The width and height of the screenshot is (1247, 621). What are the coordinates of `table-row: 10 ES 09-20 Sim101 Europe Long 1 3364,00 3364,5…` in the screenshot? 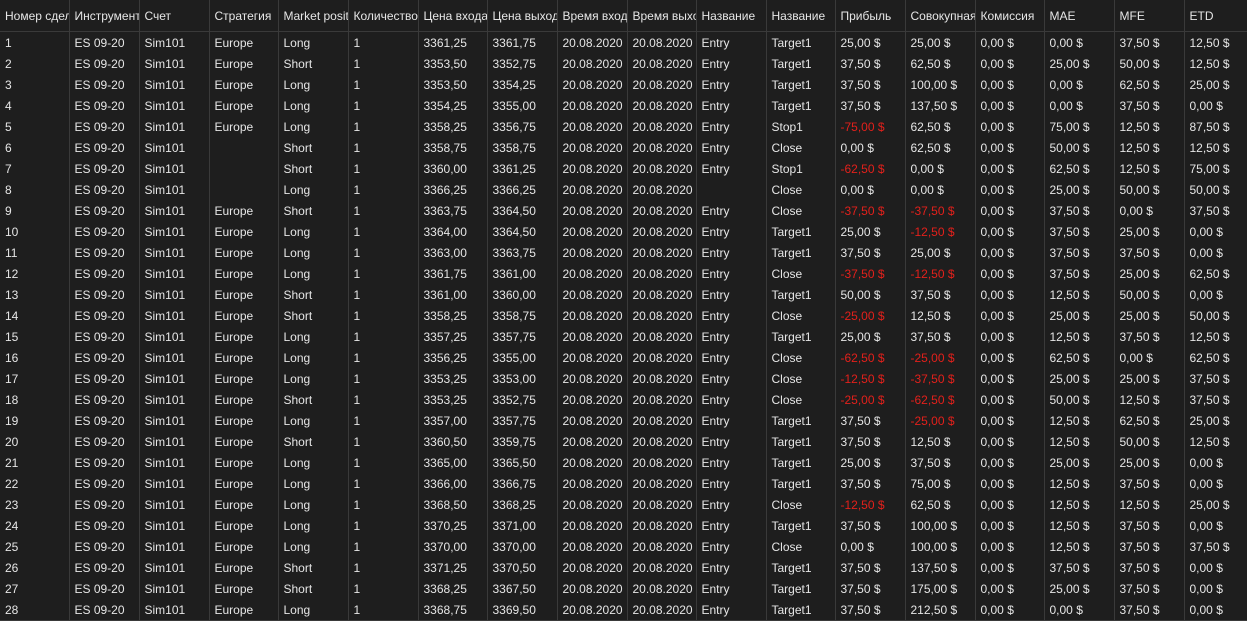 It's located at (623, 231).